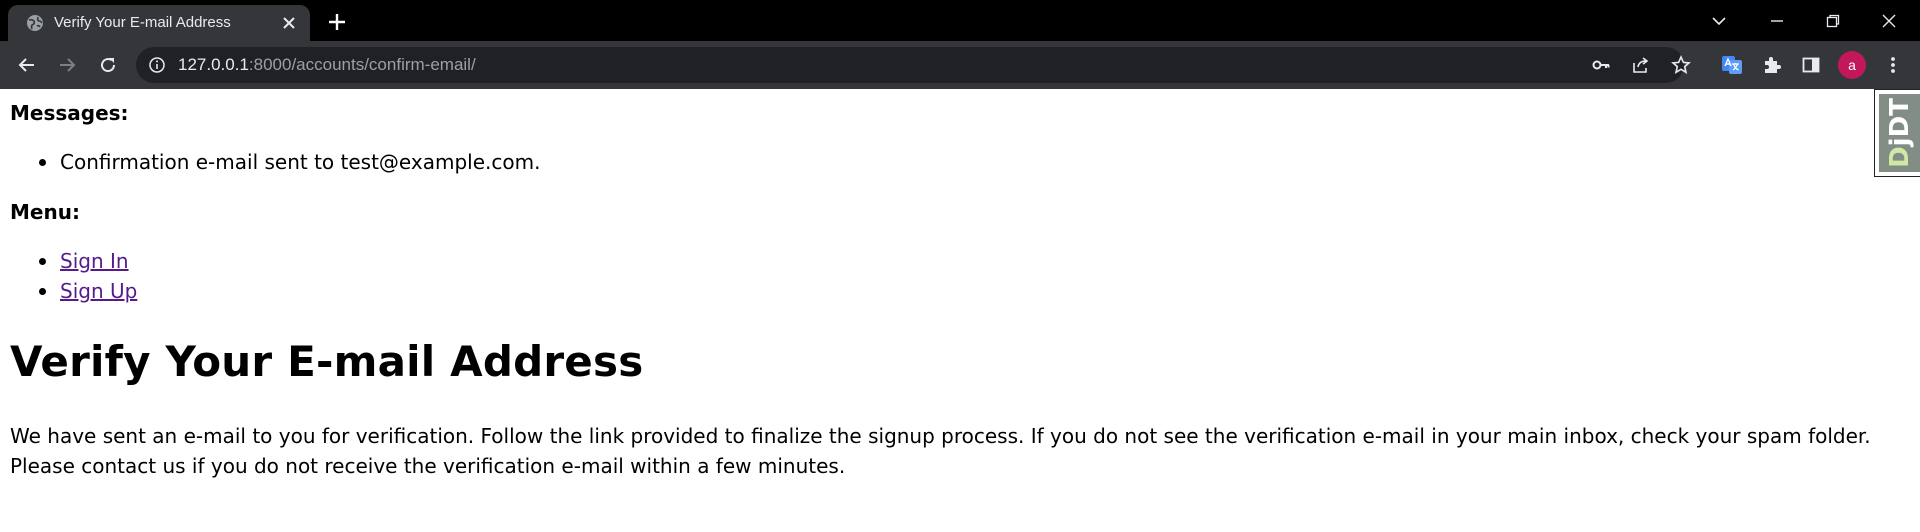 Image resolution: width=1920 pixels, height=532 pixels. I want to click on profile-avatar: a, so click(1852, 65).